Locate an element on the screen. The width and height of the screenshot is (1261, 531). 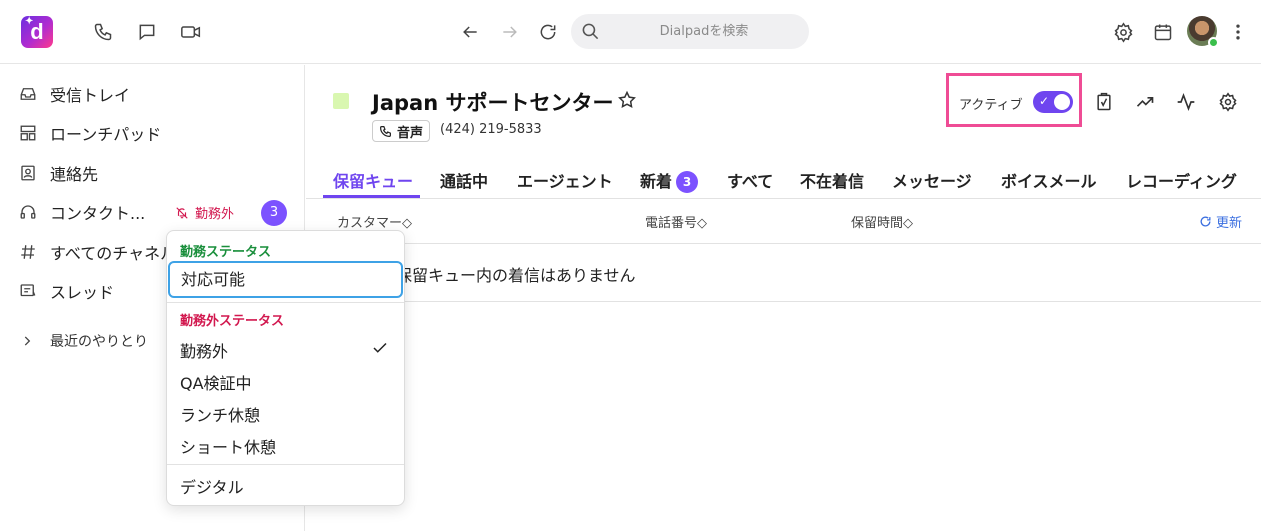
off-duty-status: 勤務外 is located at coordinates (204, 212).